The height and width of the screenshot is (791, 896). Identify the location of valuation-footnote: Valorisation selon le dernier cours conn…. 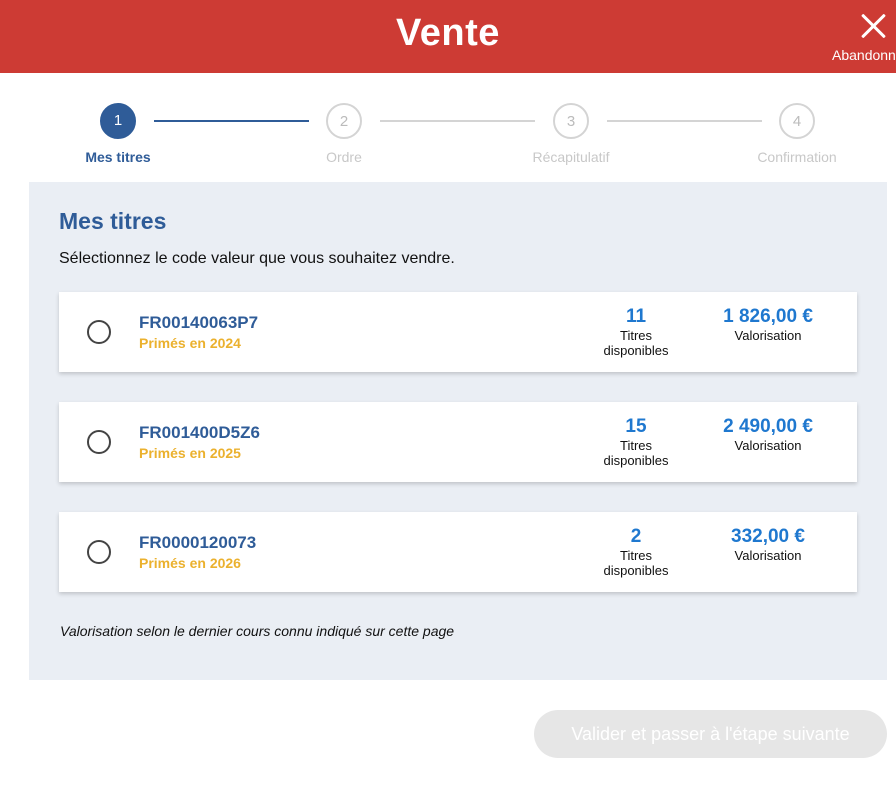
(257, 631).